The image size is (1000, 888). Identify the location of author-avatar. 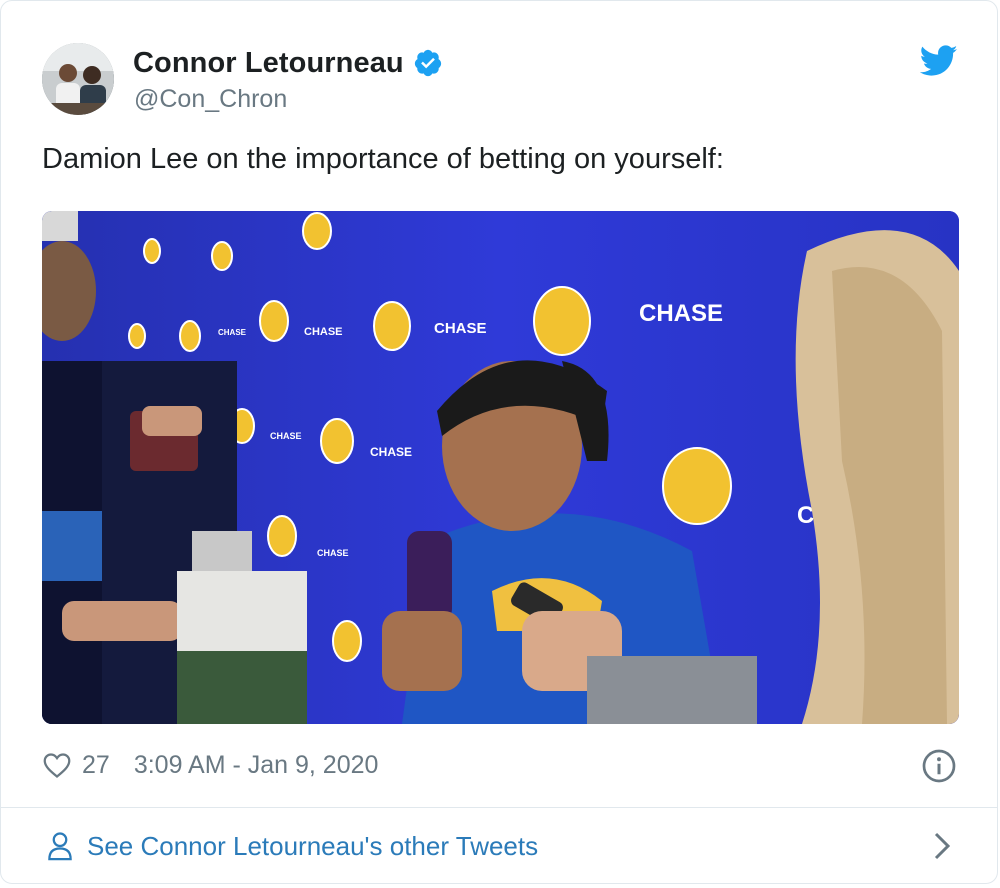
(78, 79).